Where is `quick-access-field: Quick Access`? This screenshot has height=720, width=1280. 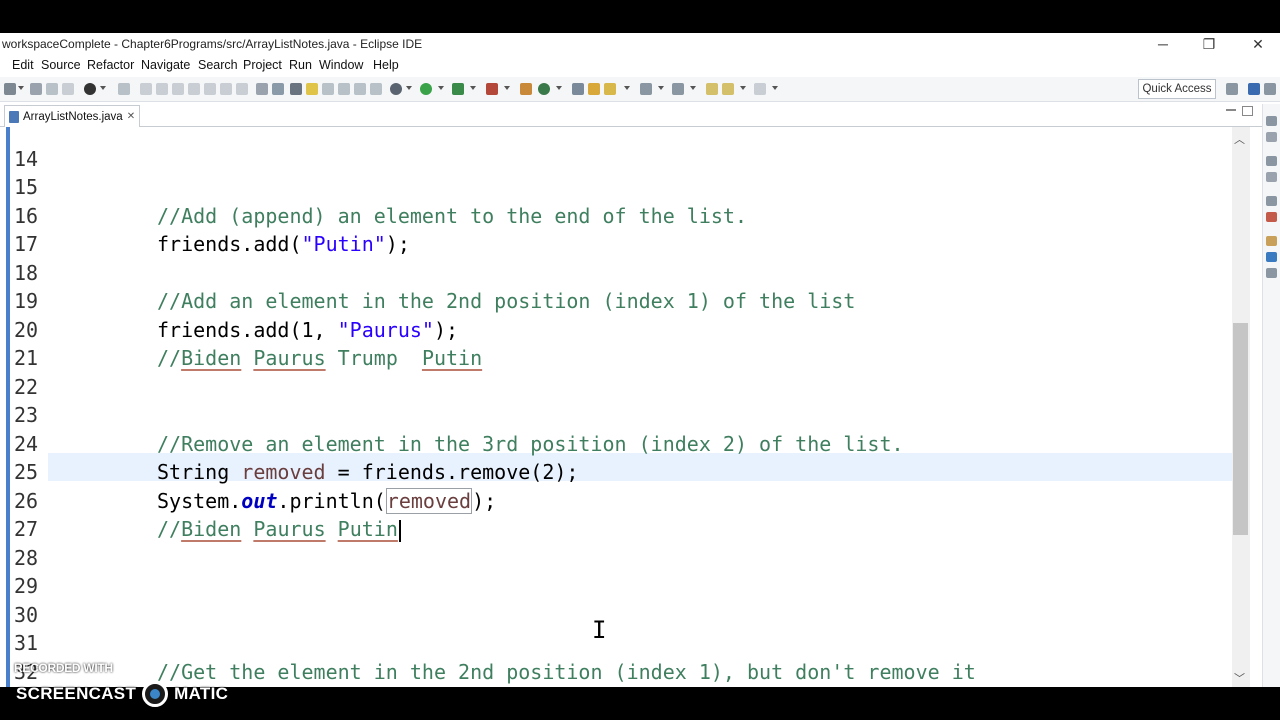
quick-access-field: Quick Access is located at coordinates (1177, 89).